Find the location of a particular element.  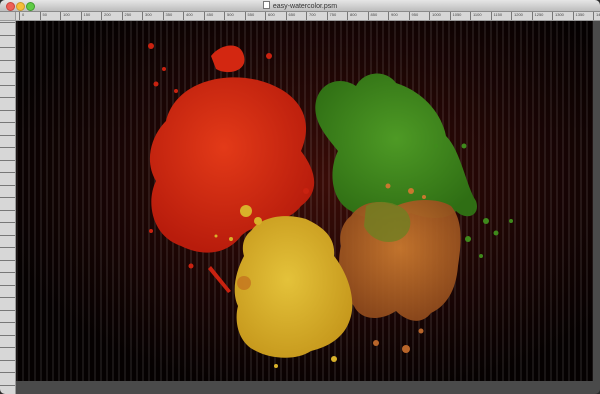

ruler-tick-label: 600 is located at coordinates (271, 14).